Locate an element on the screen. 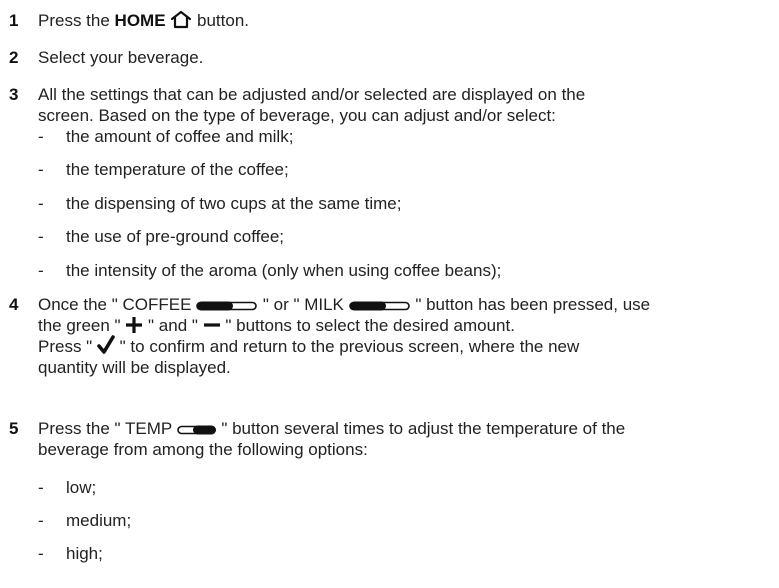 This screenshot has width=779, height=588. step-text-part: Press the " TEMP is located at coordinates (107, 428).